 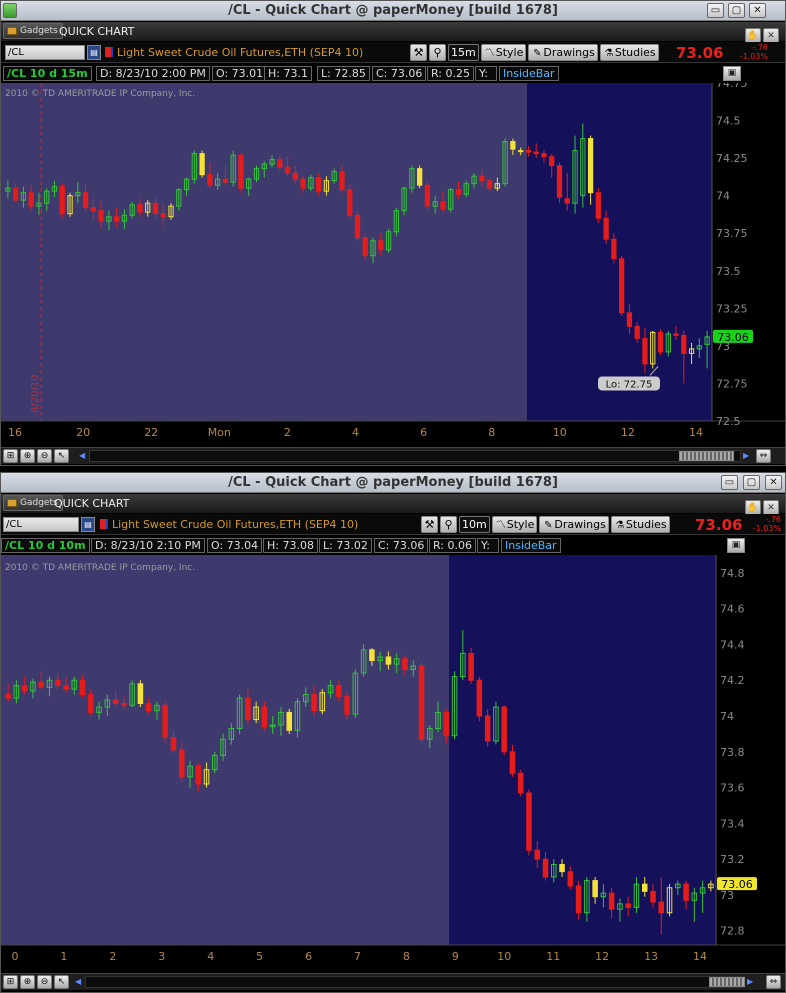 I want to click on timeframe-button: 15m, so click(x=463, y=52).